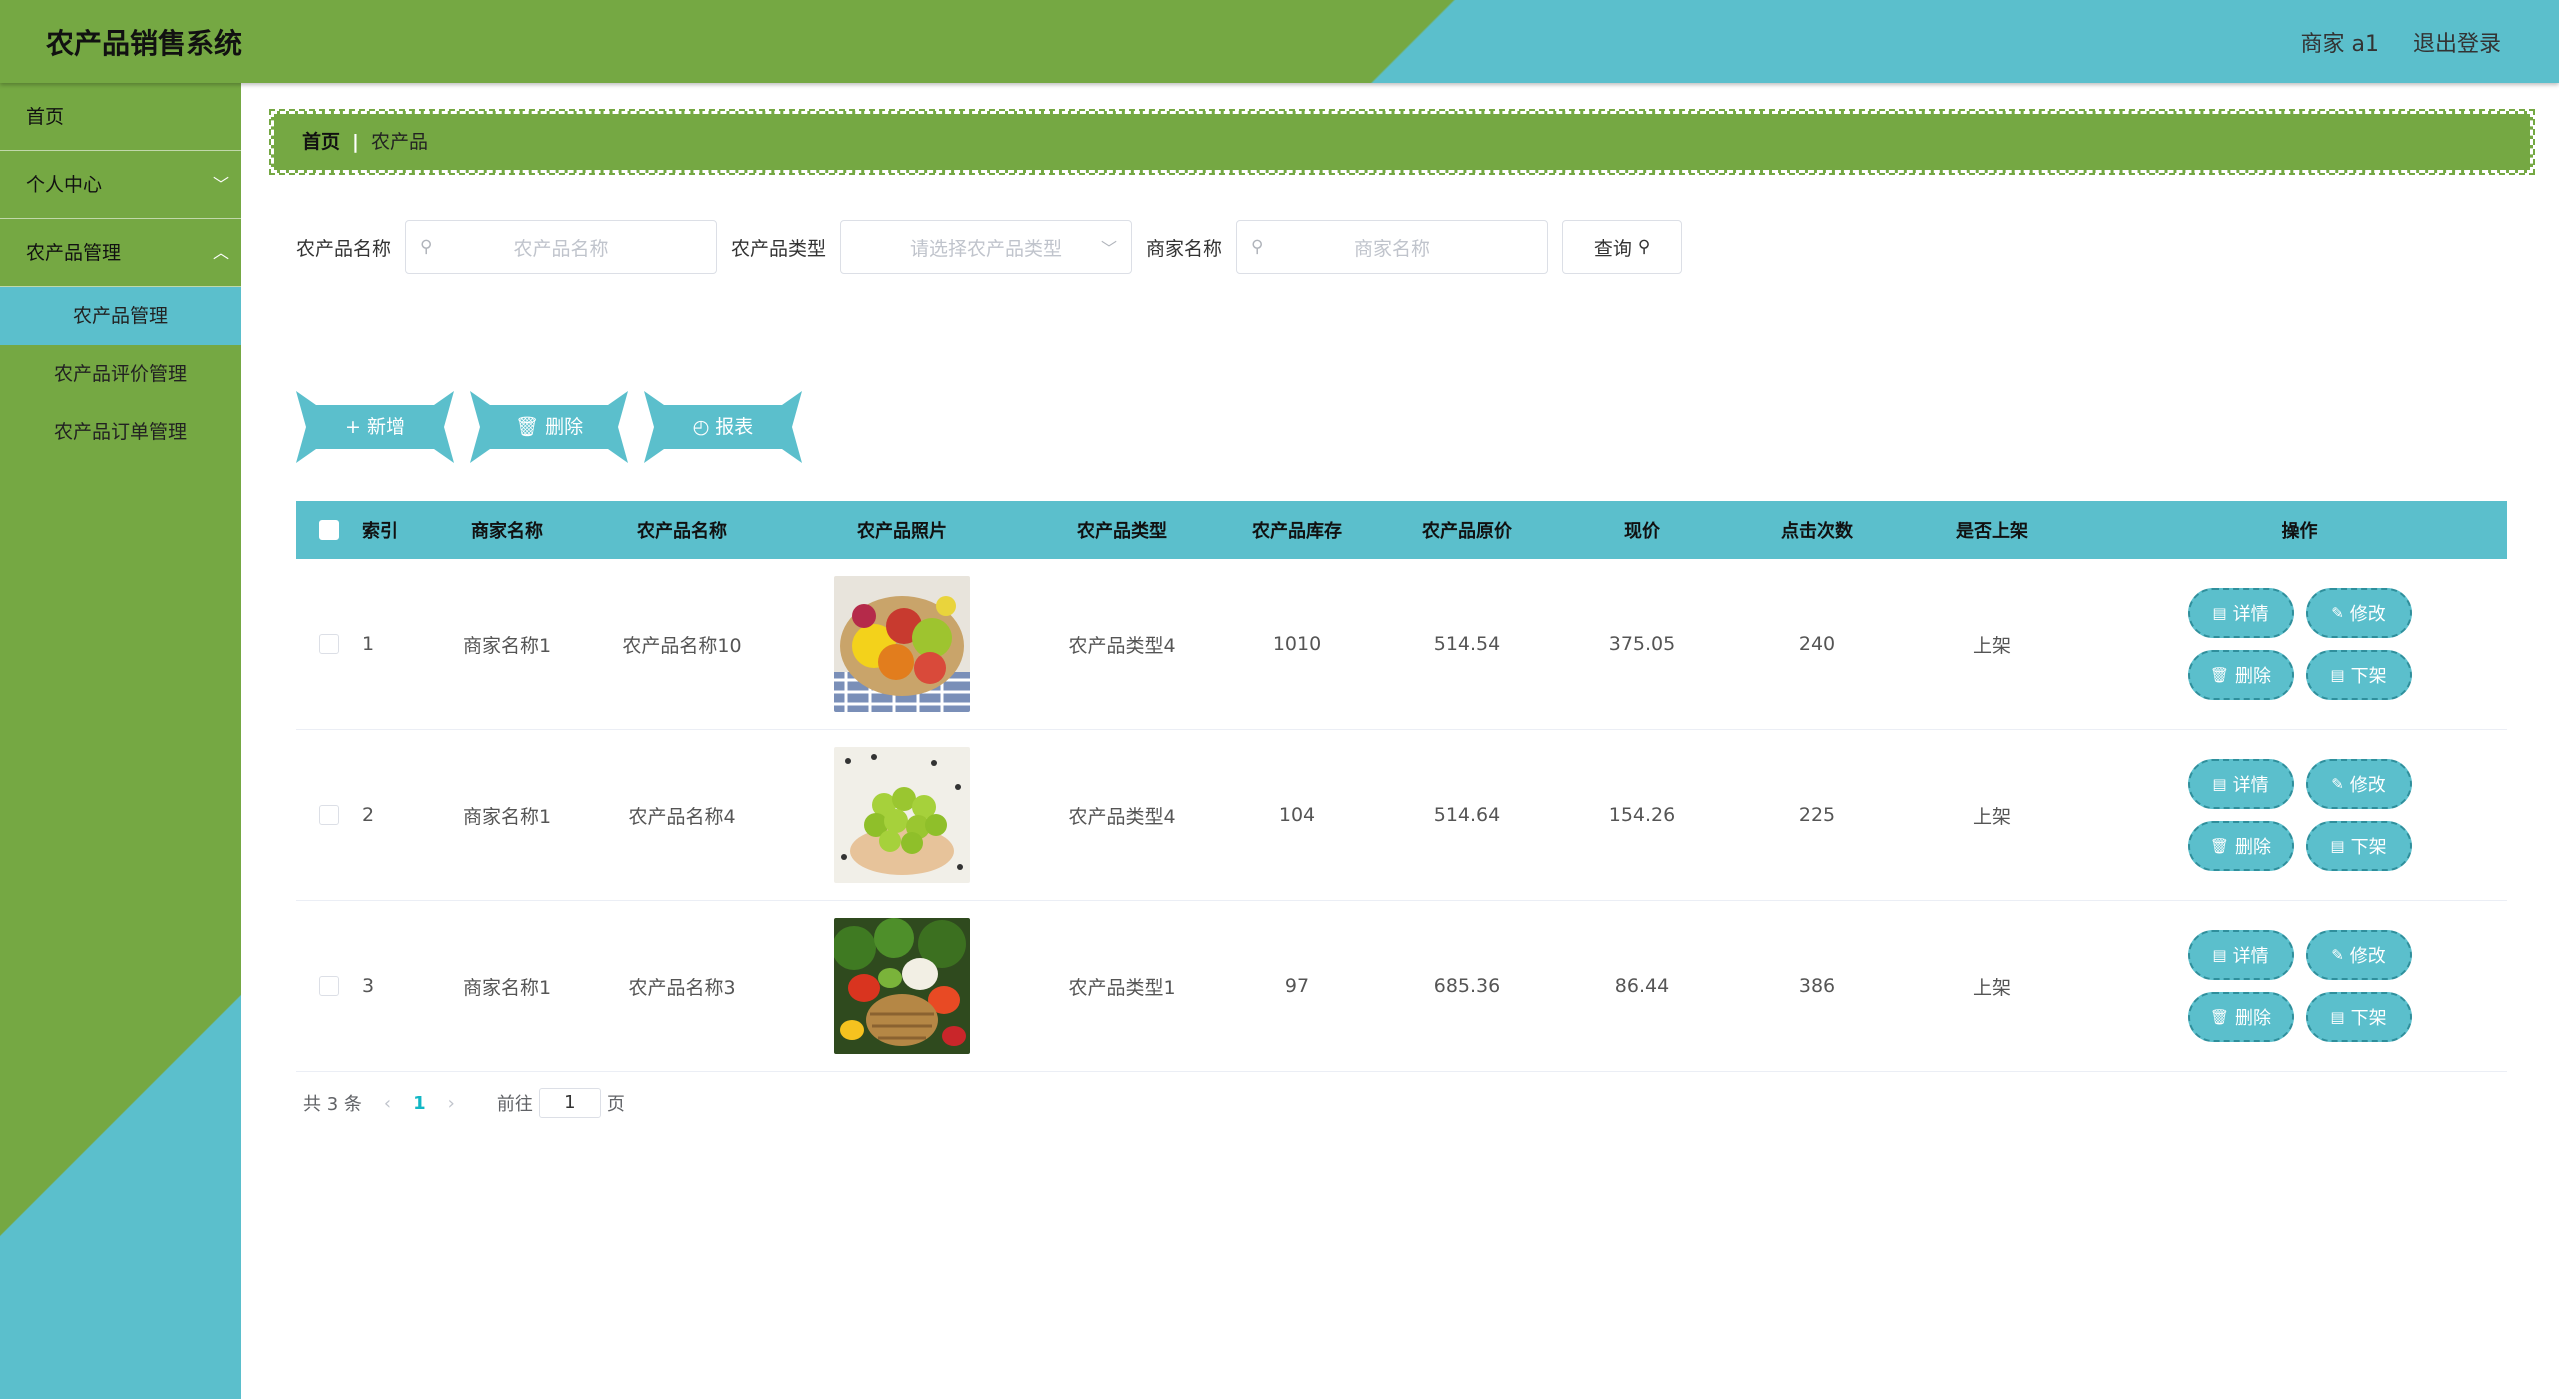 Image resolution: width=2559 pixels, height=1399 pixels. Describe the element at coordinates (507, 531) in the screenshot. I see `col-merchant: 商家名称` at that location.